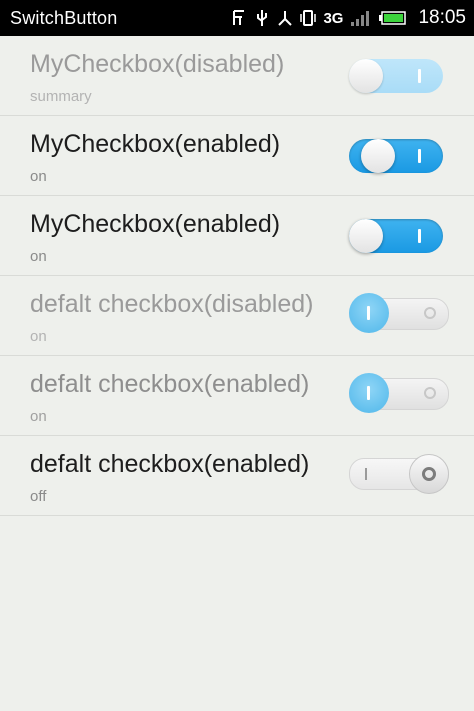  Describe the element at coordinates (61, 96) in the screenshot. I see `item-summary: summary` at that location.